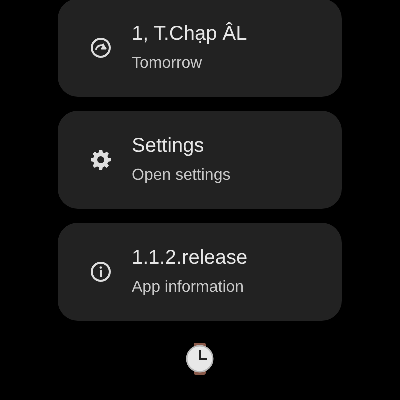 Image resolution: width=400 pixels, height=400 pixels. Describe the element at coordinates (101, 272) in the screenshot. I see `info-icon` at that location.